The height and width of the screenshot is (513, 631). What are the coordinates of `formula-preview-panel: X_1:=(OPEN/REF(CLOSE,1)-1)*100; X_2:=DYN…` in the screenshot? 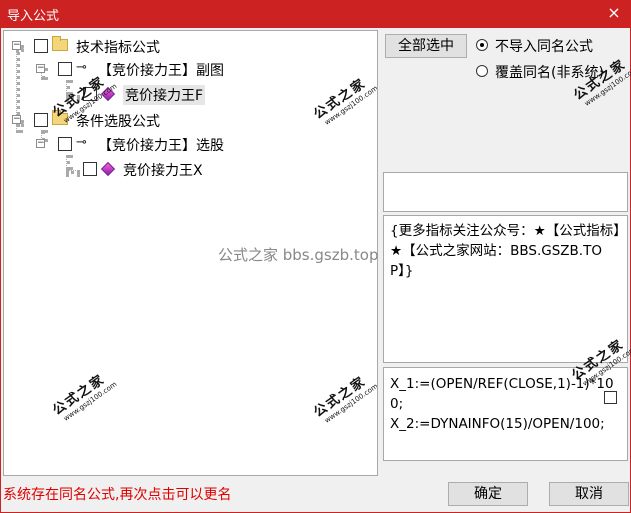 It's located at (505, 414).